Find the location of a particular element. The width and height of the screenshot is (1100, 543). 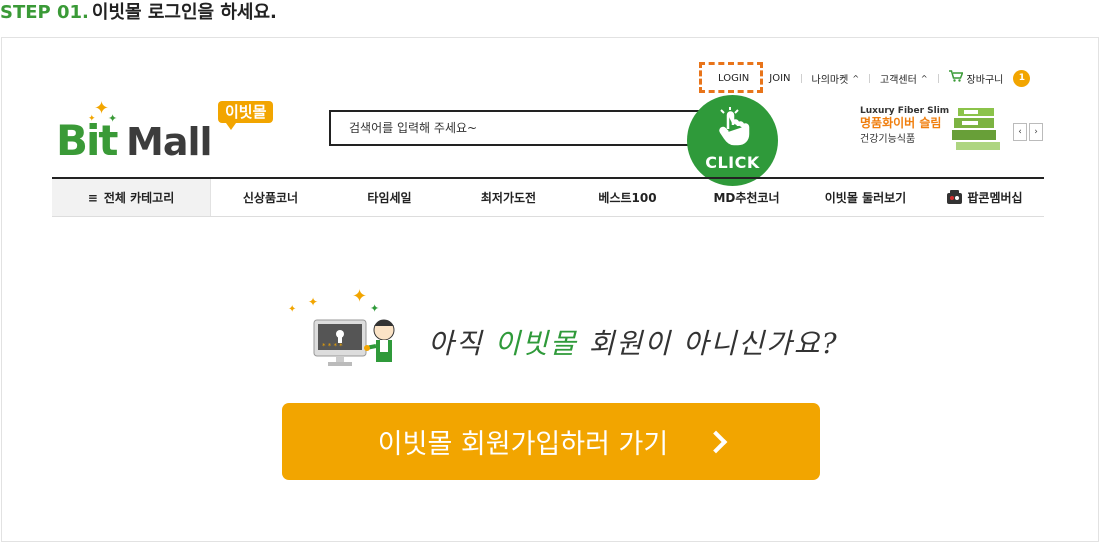

cart-link: 장바구니 1 is located at coordinates (990, 78).